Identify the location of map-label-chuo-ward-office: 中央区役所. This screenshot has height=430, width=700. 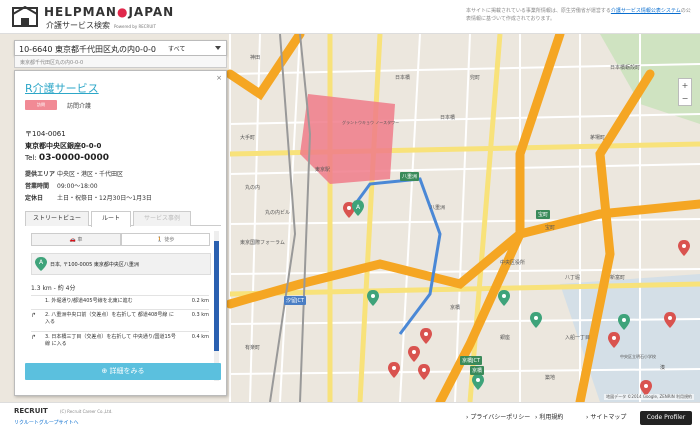
(513, 263).